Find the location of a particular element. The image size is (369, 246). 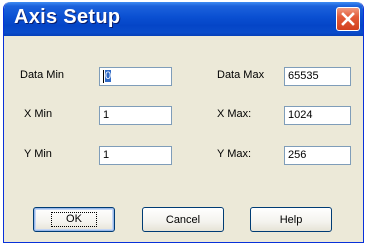

data-min-value: 0 is located at coordinates (108, 76).